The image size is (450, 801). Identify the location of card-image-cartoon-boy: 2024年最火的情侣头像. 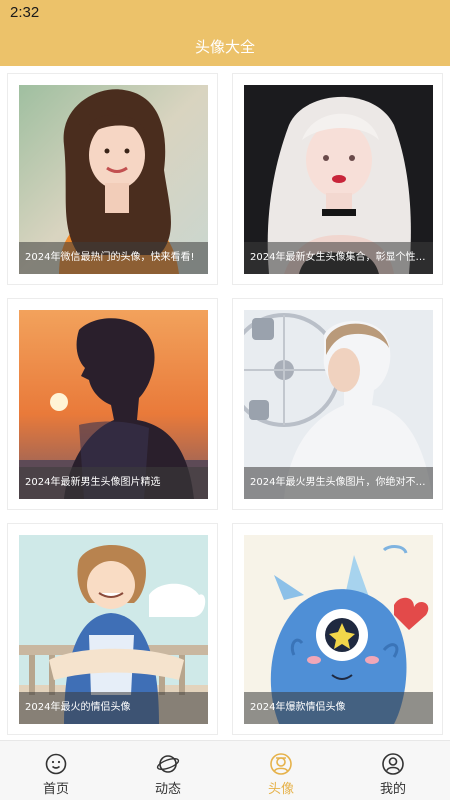
(113, 629).